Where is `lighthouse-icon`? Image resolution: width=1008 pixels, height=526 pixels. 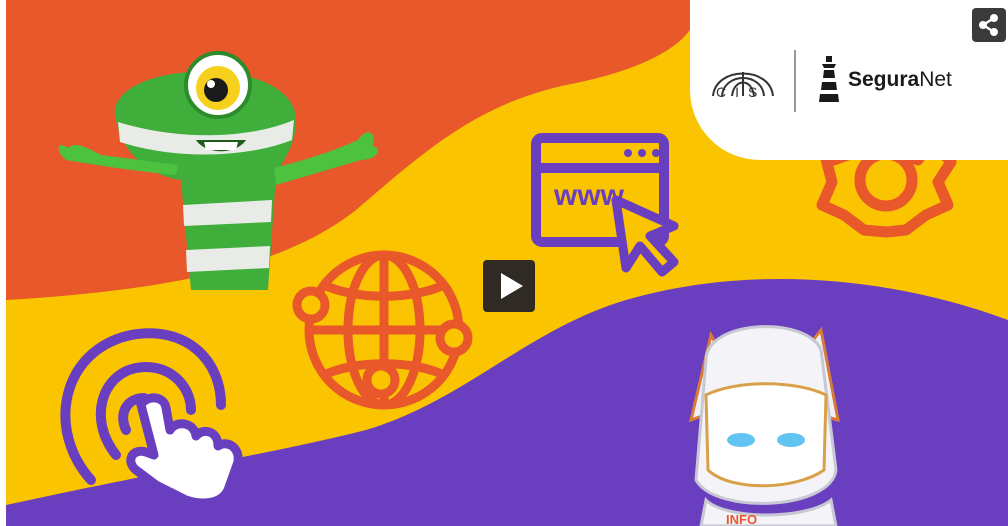 lighthouse-icon is located at coordinates (829, 79).